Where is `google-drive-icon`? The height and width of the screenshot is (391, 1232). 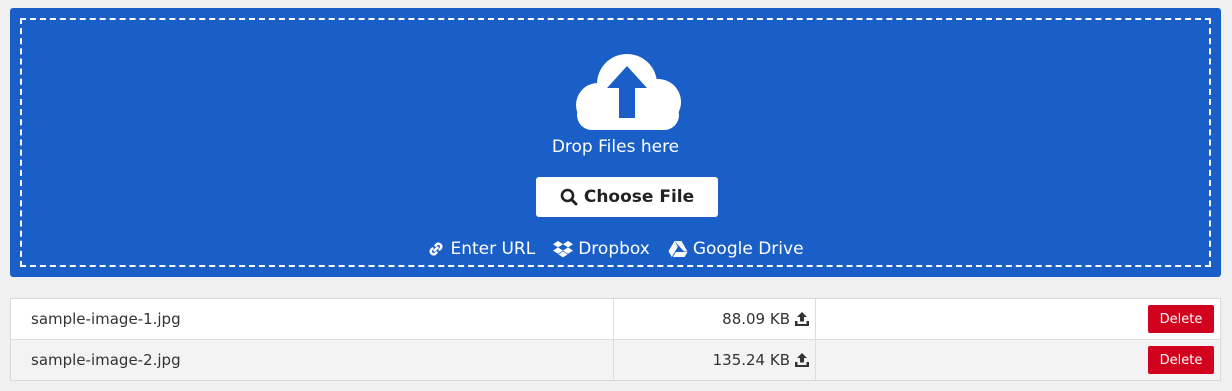 google-drive-icon is located at coordinates (678, 249).